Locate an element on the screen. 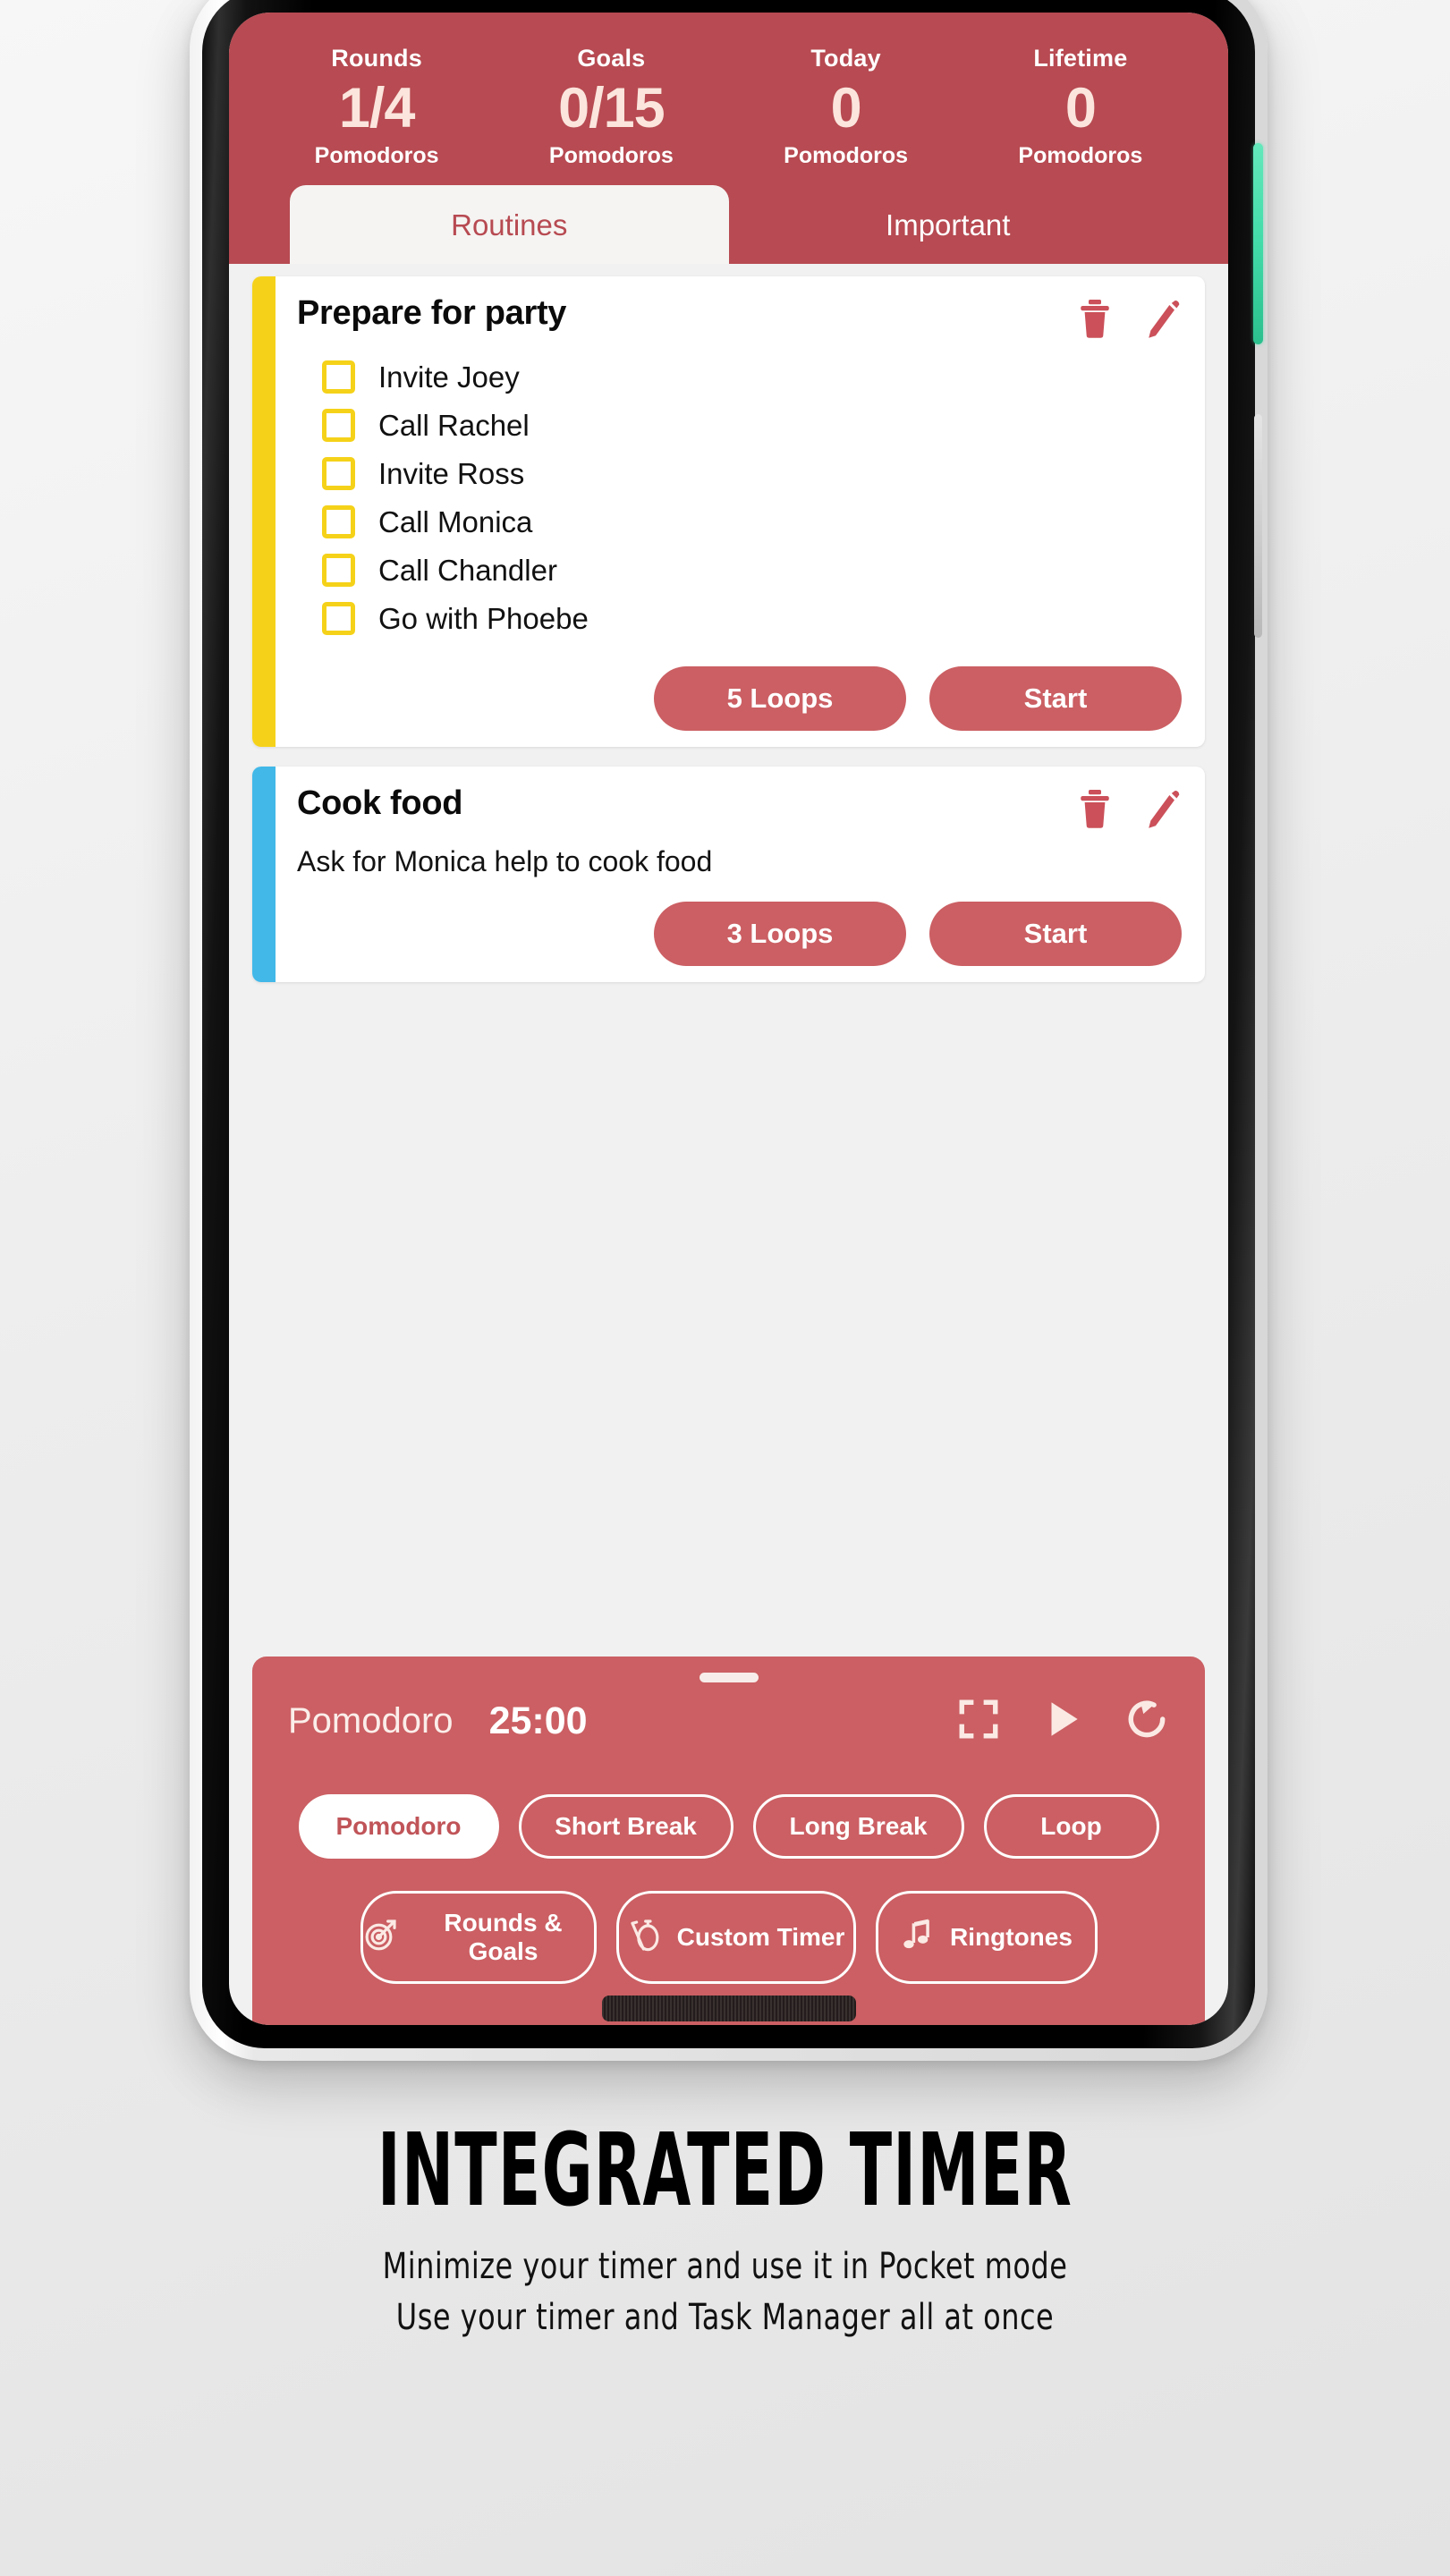  speaker-grille is located at coordinates (728, 2008).